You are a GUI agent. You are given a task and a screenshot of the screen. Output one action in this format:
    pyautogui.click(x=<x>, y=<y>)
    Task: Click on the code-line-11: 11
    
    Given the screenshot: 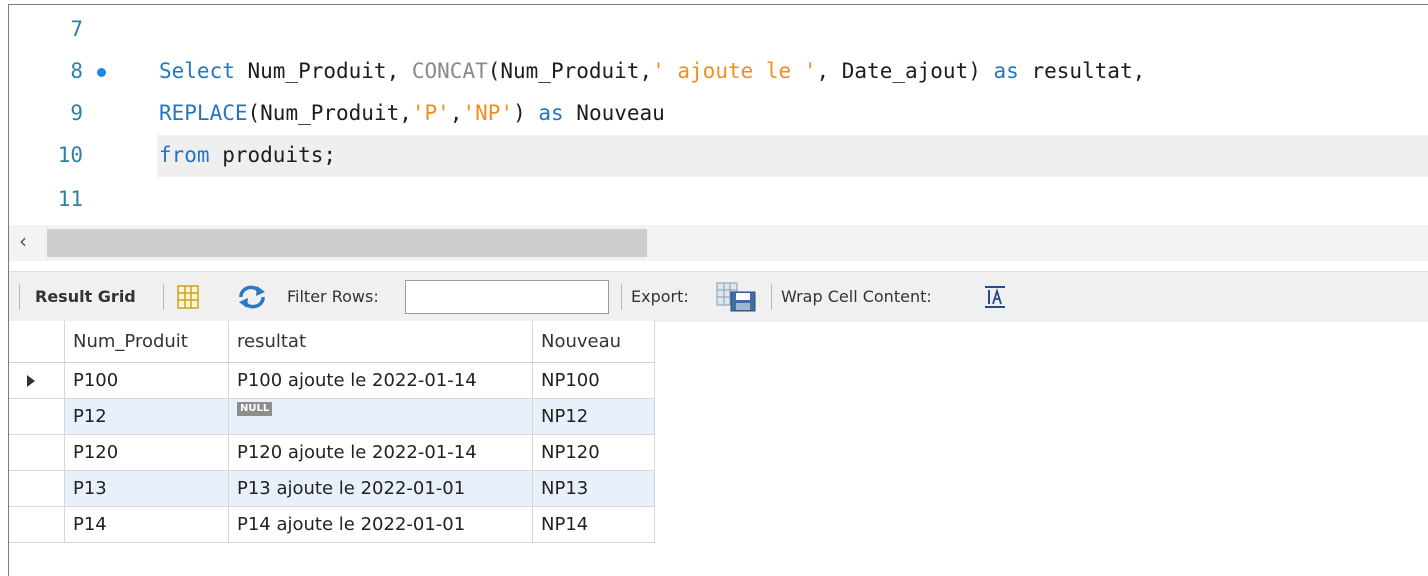 What is the action you would take?
    pyautogui.click(x=718, y=200)
    